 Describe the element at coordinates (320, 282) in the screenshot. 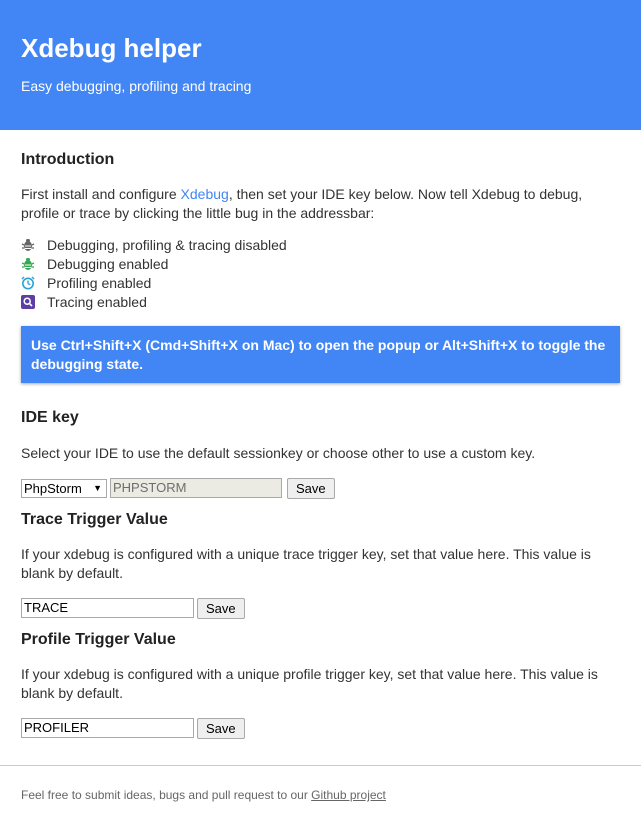

I see `list-item: Profiling enabled` at that location.